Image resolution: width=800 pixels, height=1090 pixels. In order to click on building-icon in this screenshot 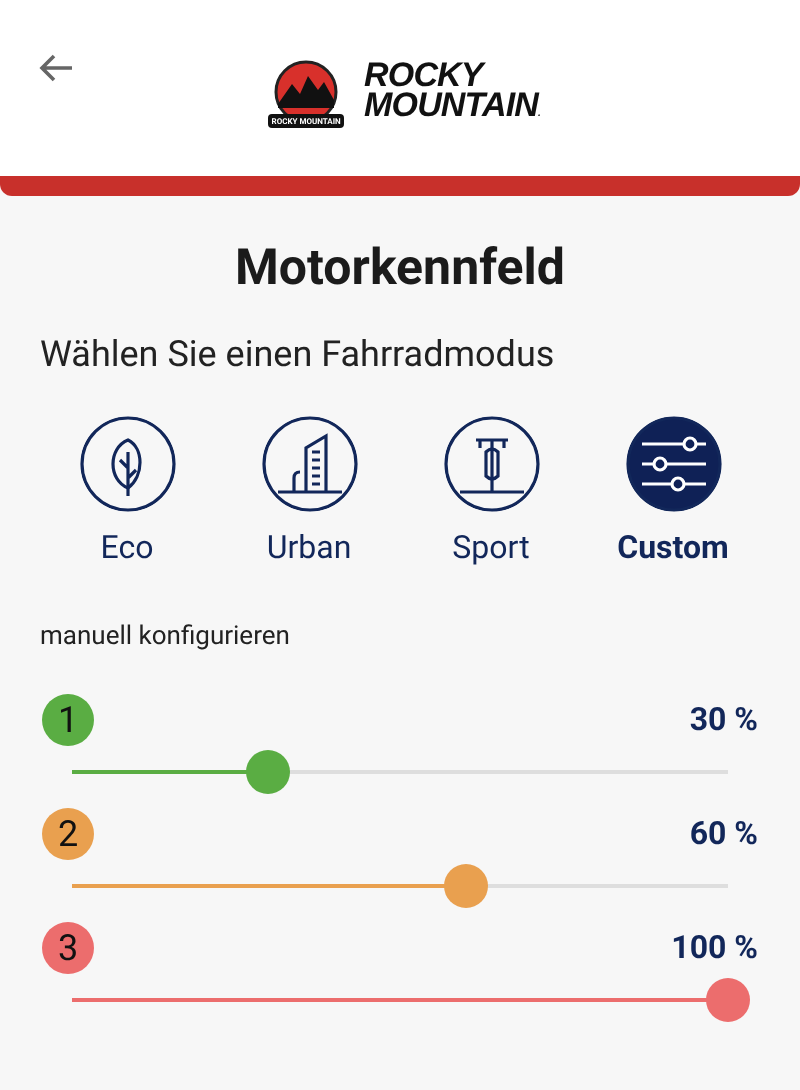, I will do `click(309, 464)`.